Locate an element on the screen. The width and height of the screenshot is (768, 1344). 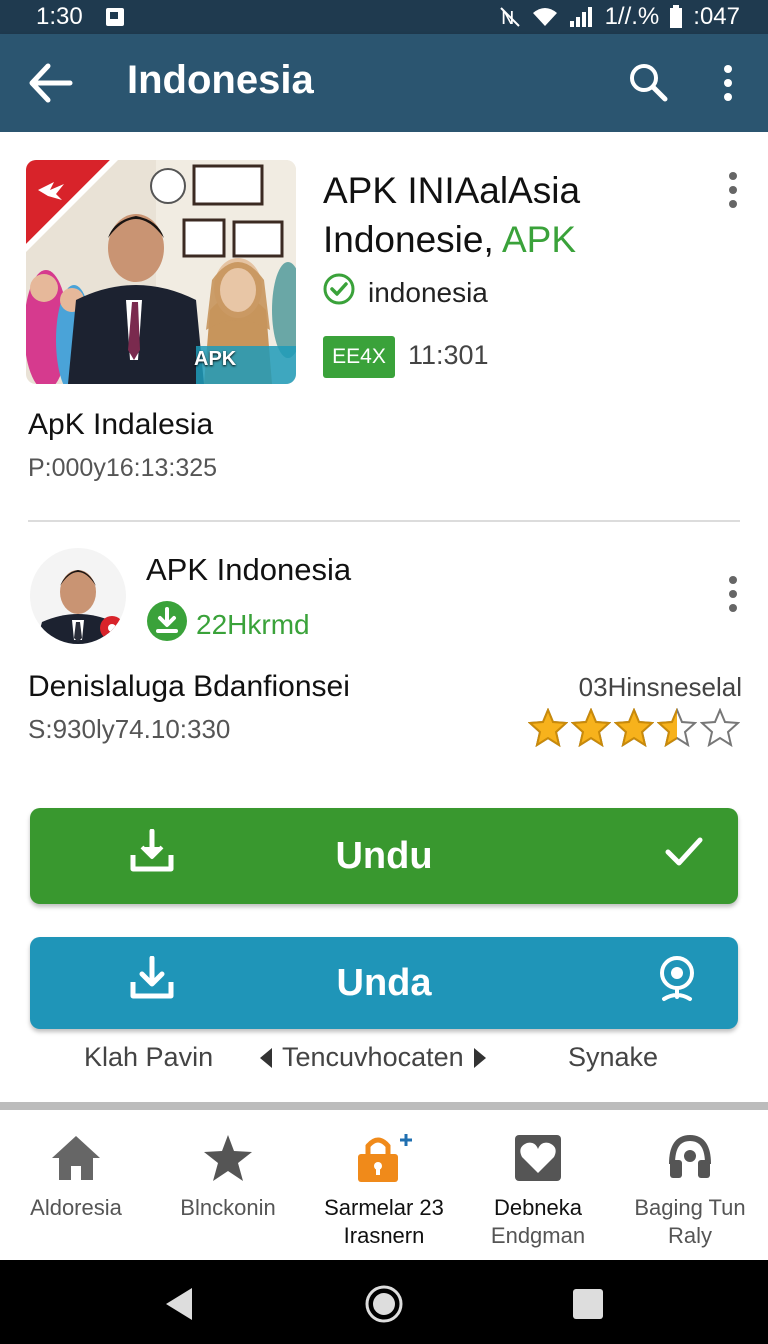
nav-label-3b: Irasnern is located at coordinates (384, 1235).